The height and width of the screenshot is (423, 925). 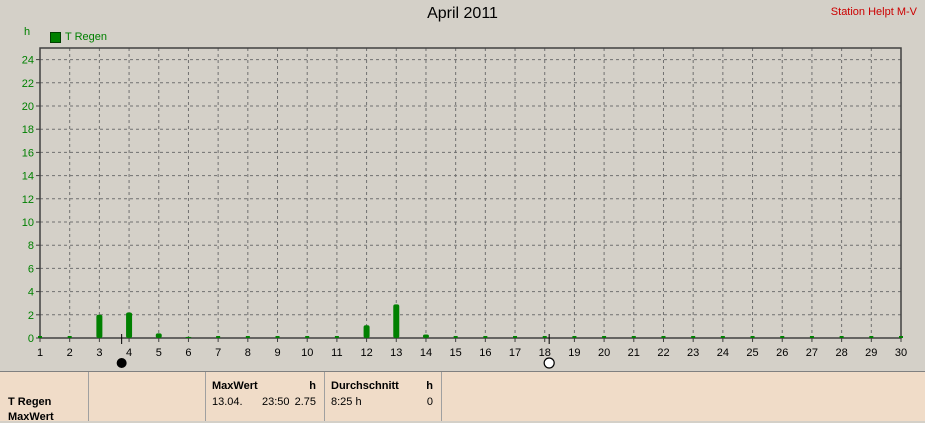 What do you see at coordinates (752, 353) in the screenshot?
I see `x-tick-label: 25` at bounding box center [752, 353].